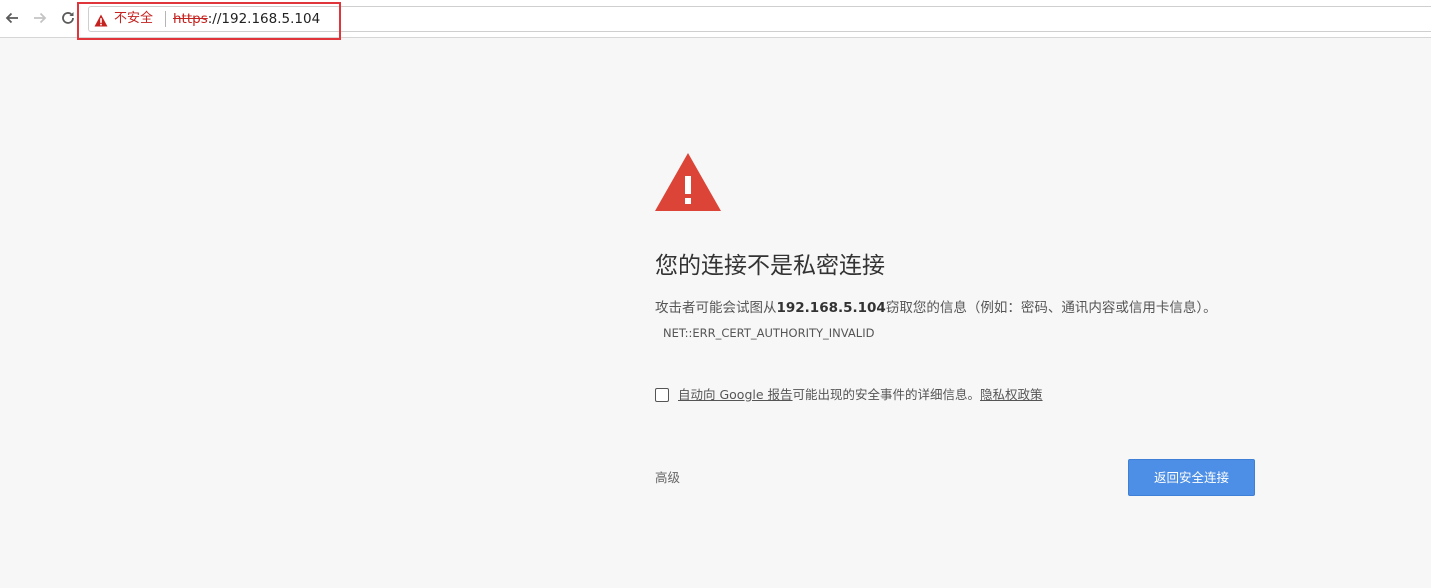  I want to click on error-warning-icon, so click(688, 182).